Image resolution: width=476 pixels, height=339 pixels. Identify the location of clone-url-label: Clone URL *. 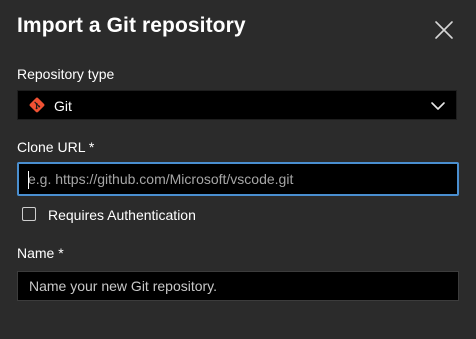
(56, 147).